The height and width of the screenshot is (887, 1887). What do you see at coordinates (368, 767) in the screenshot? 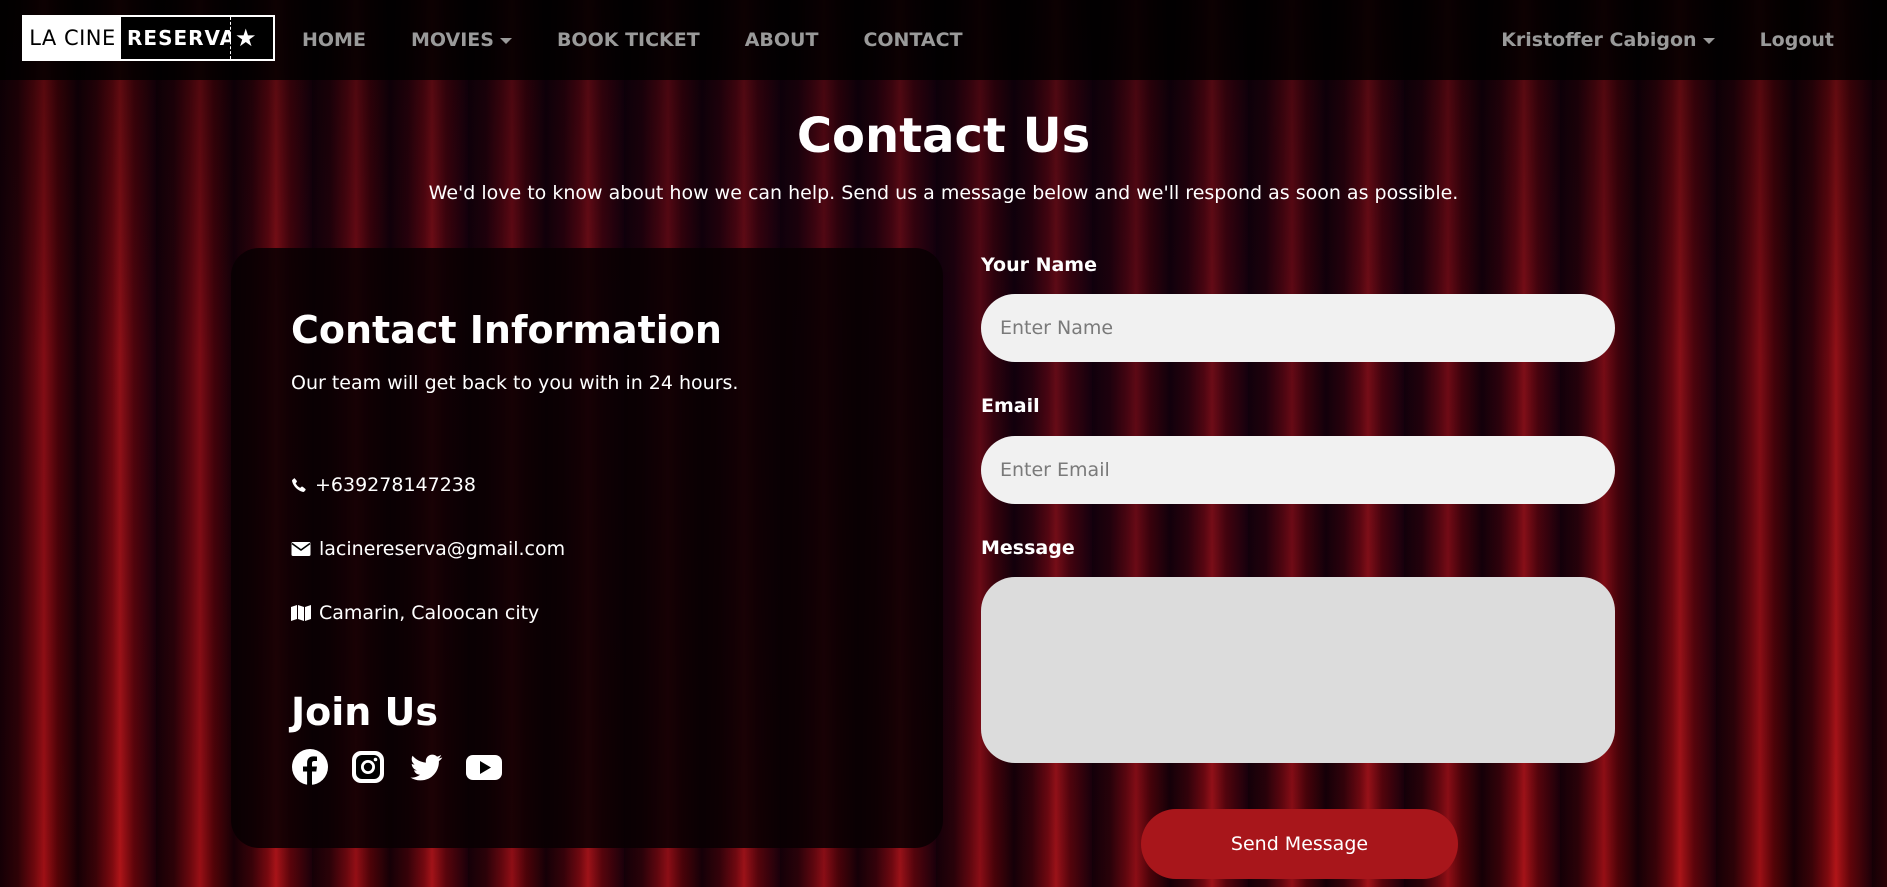
I see `instagram-icon` at bounding box center [368, 767].